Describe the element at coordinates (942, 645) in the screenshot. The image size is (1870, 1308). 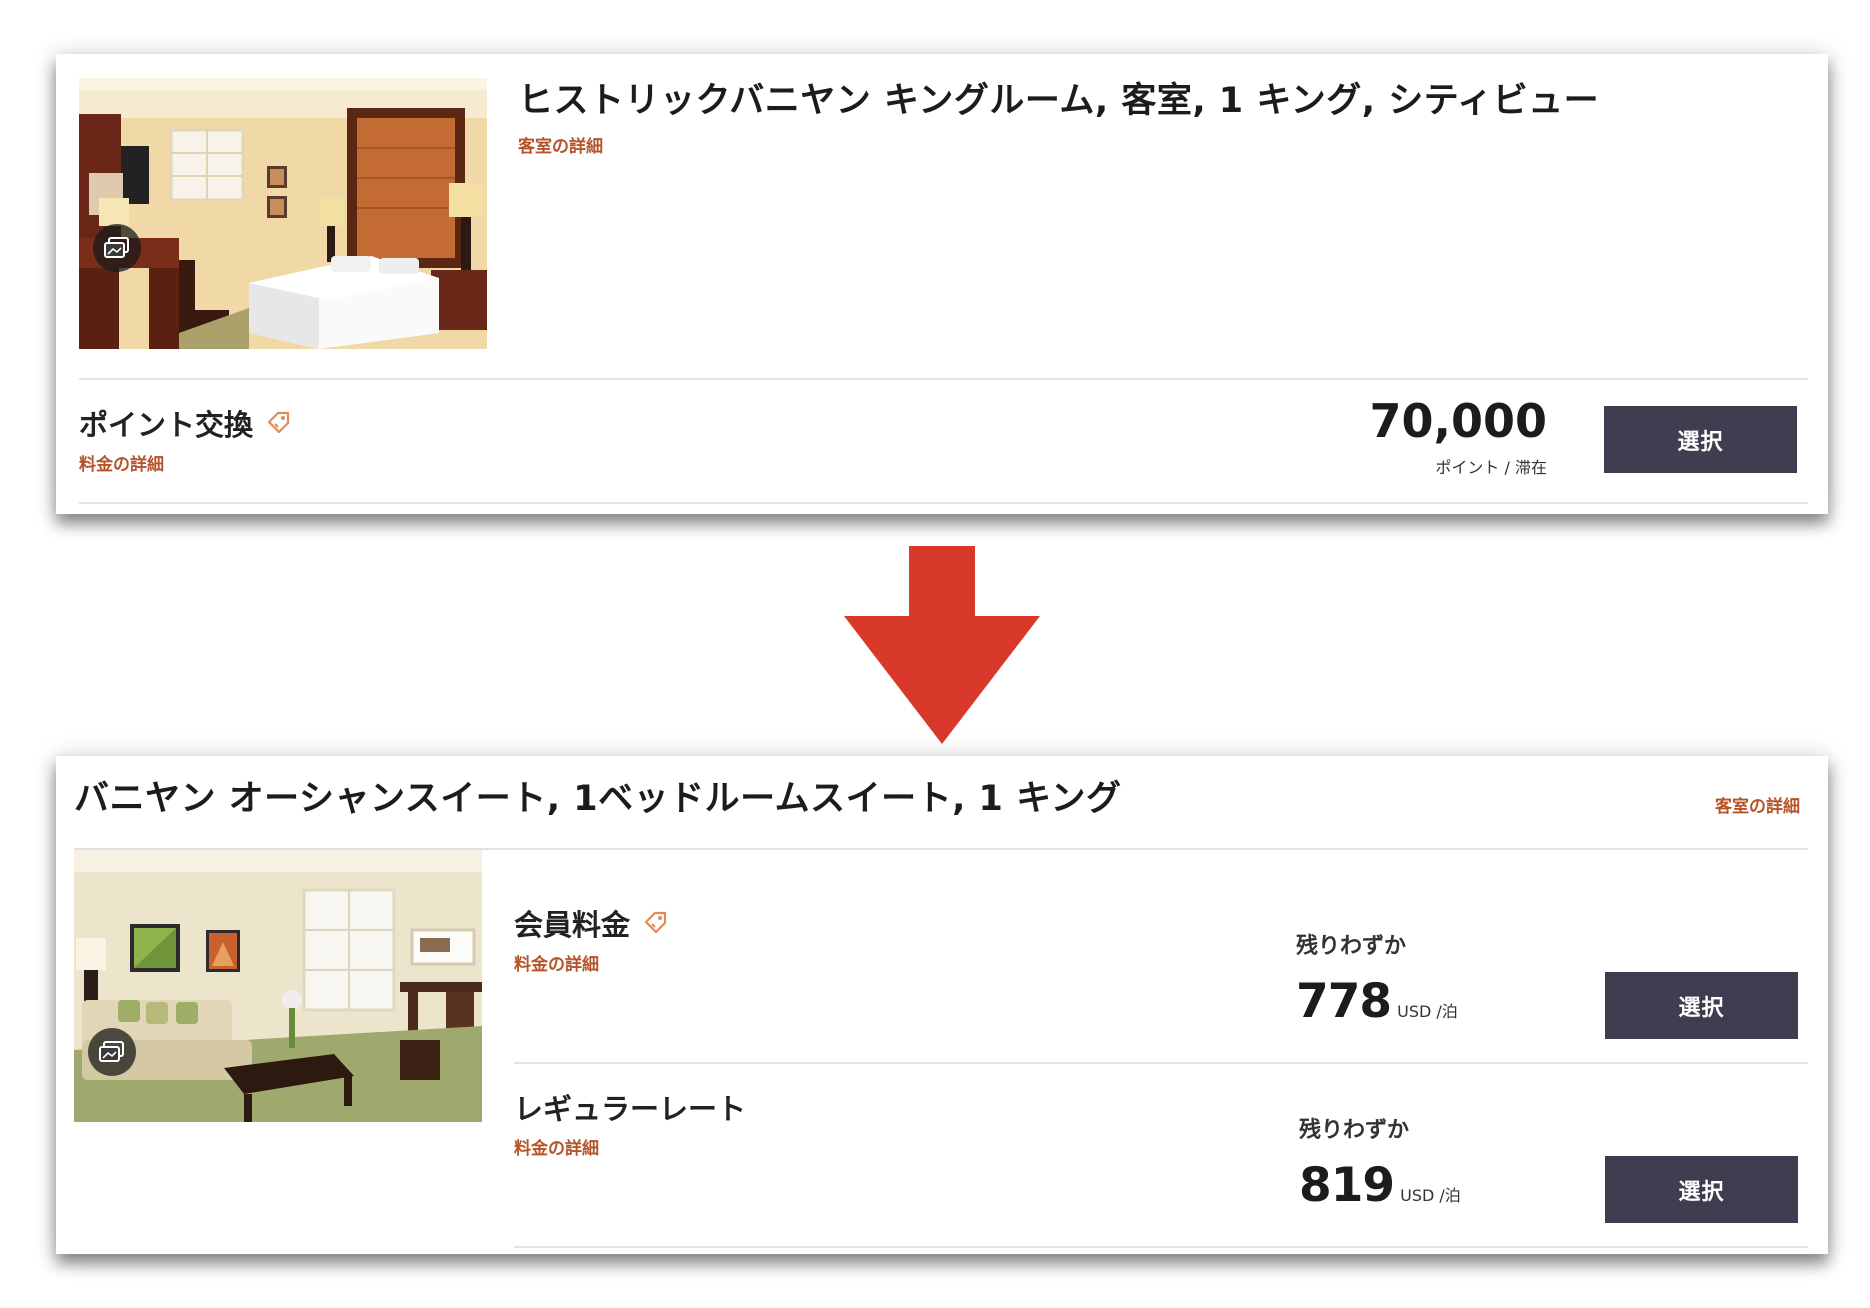
I see `down-arrow-icon` at that location.